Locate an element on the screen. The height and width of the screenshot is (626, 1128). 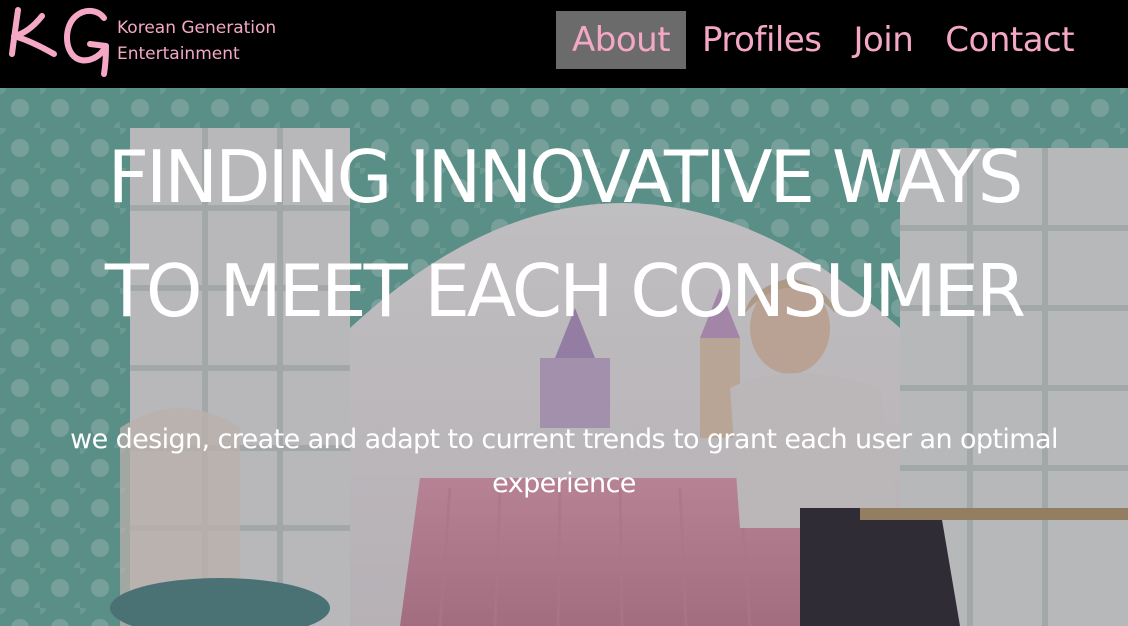
hero-subtitle-line2: experience is located at coordinates (564, 483).